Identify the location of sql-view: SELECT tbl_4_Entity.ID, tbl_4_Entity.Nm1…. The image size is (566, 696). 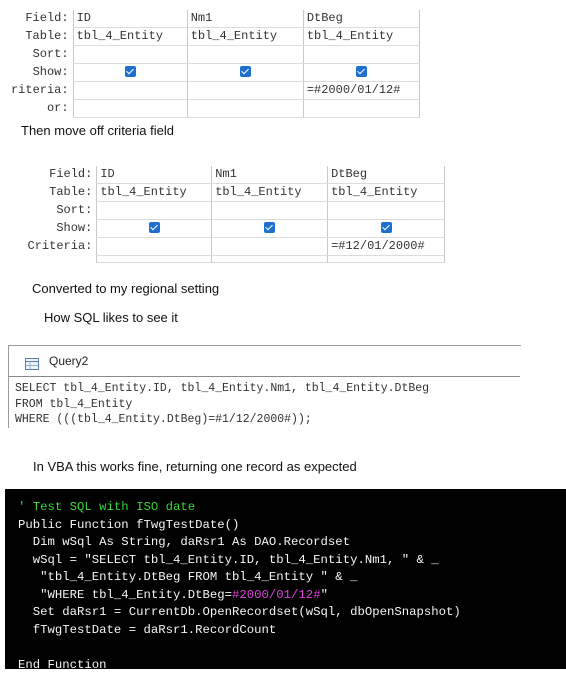
(222, 404).